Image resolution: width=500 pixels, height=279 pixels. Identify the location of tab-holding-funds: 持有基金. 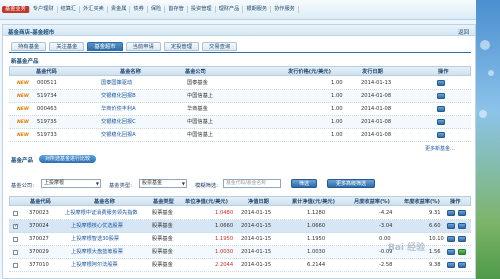
(29, 46).